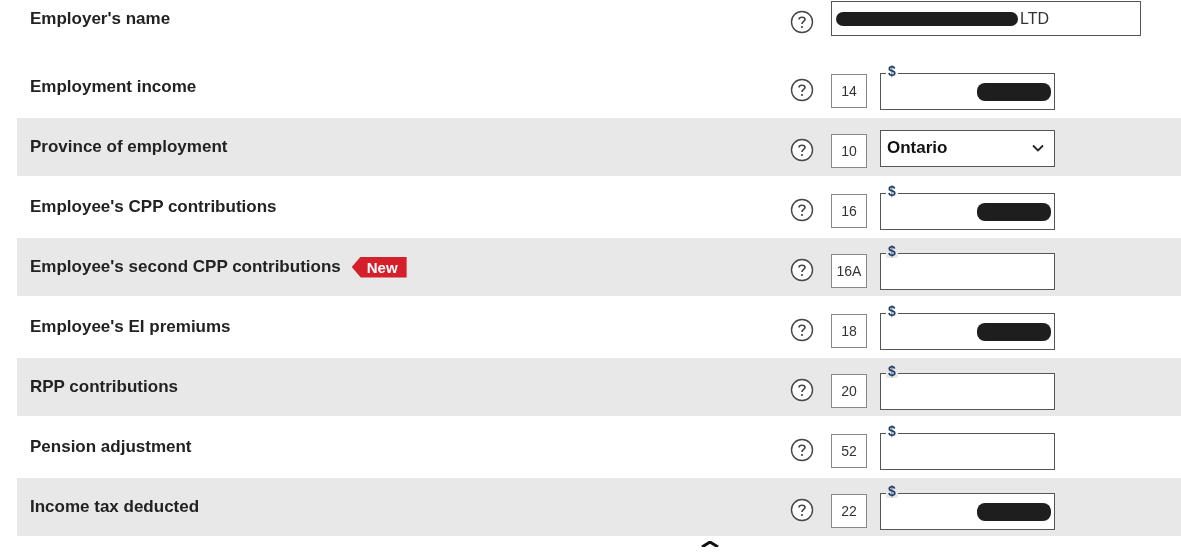 This screenshot has width=1181, height=557. I want to click on box-number: 52, so click(849, 451).